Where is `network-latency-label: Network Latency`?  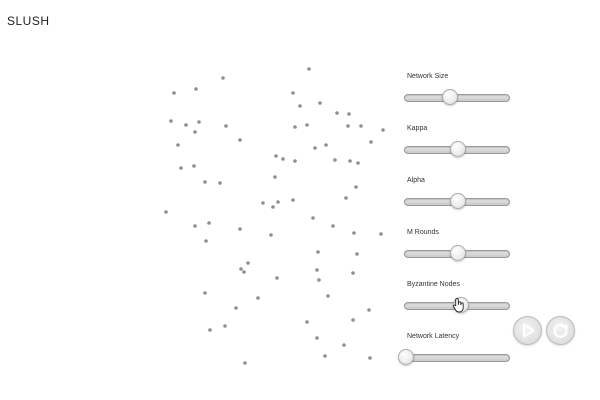
network-latency-label: Network Latency is located at coordinates (433, 336).